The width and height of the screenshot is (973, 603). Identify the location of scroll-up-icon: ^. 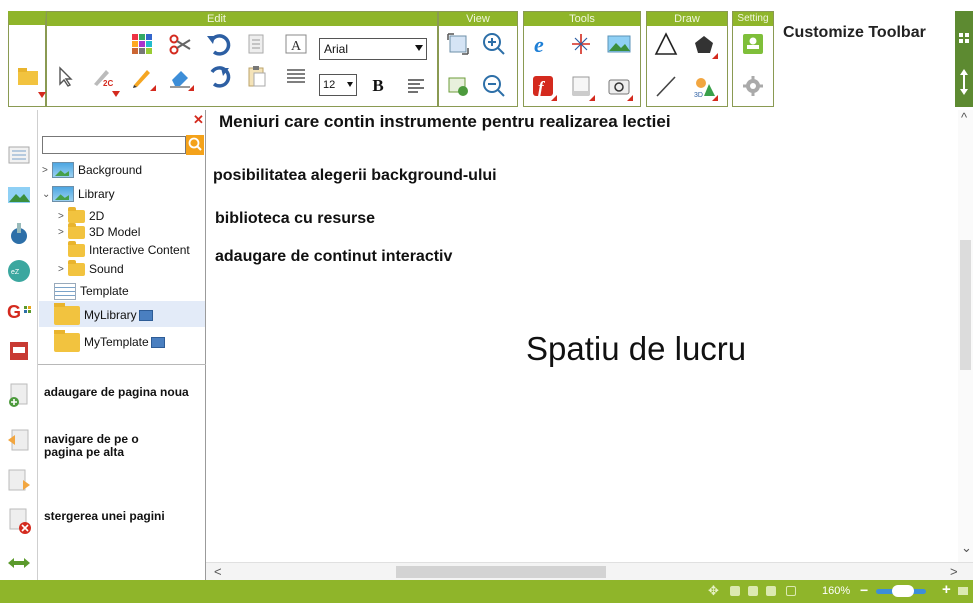
(964, 117).